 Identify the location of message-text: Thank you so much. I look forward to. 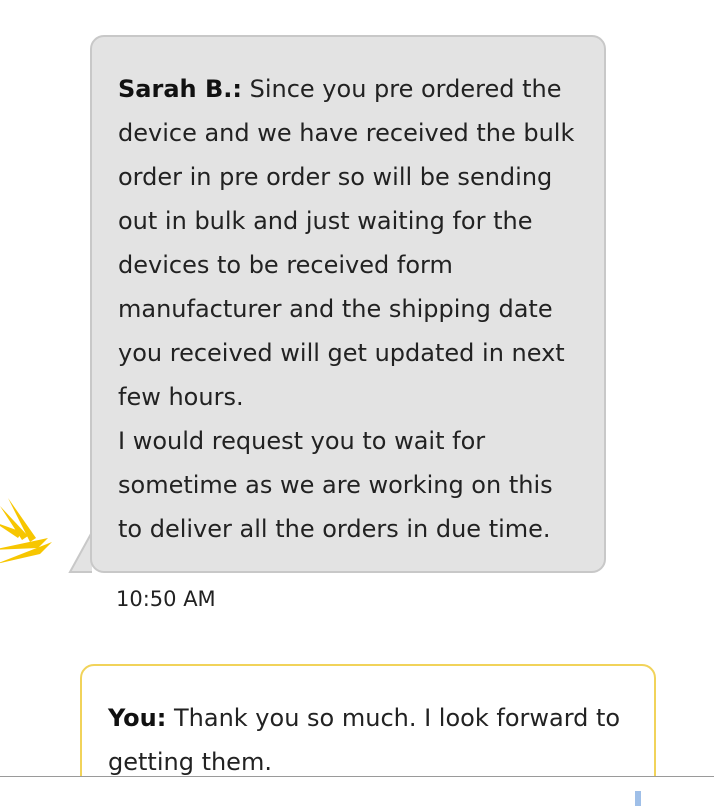
(393, 718).